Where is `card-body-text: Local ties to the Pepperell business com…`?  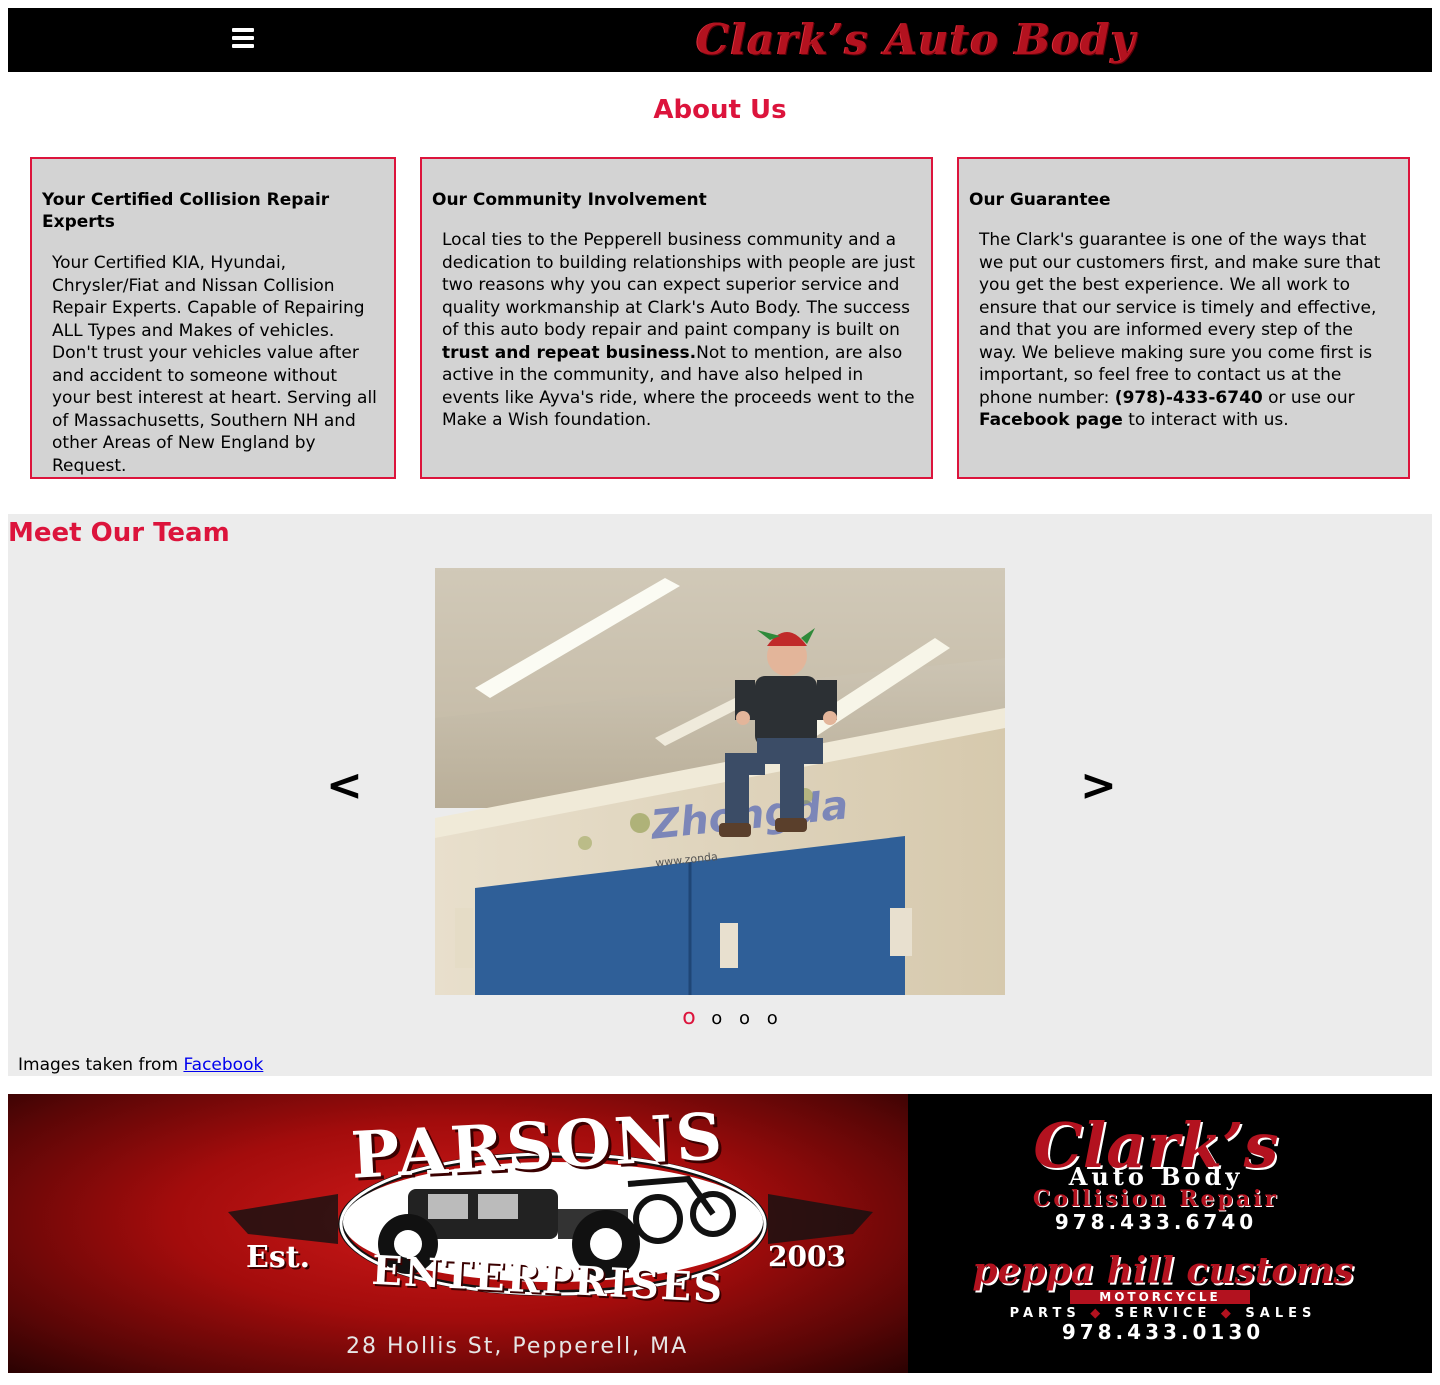 card-body-text: Local ties to the Pepperell business com… is located at coordinates (679, 285).